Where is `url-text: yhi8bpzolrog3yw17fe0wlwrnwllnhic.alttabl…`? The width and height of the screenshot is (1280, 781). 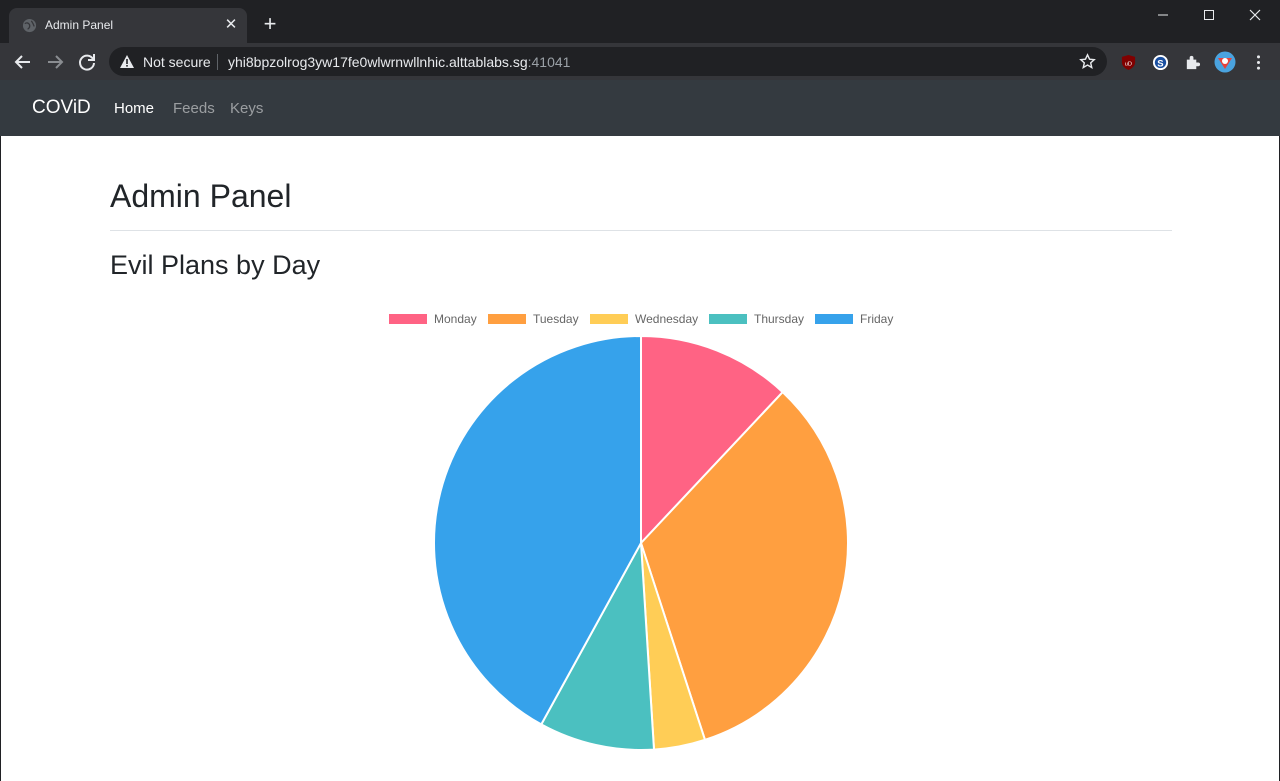 url-text: yhi8bpzolrog3yw17fe0wlwrnwllnhic.alttabl… is located at coordinates (399, 62).